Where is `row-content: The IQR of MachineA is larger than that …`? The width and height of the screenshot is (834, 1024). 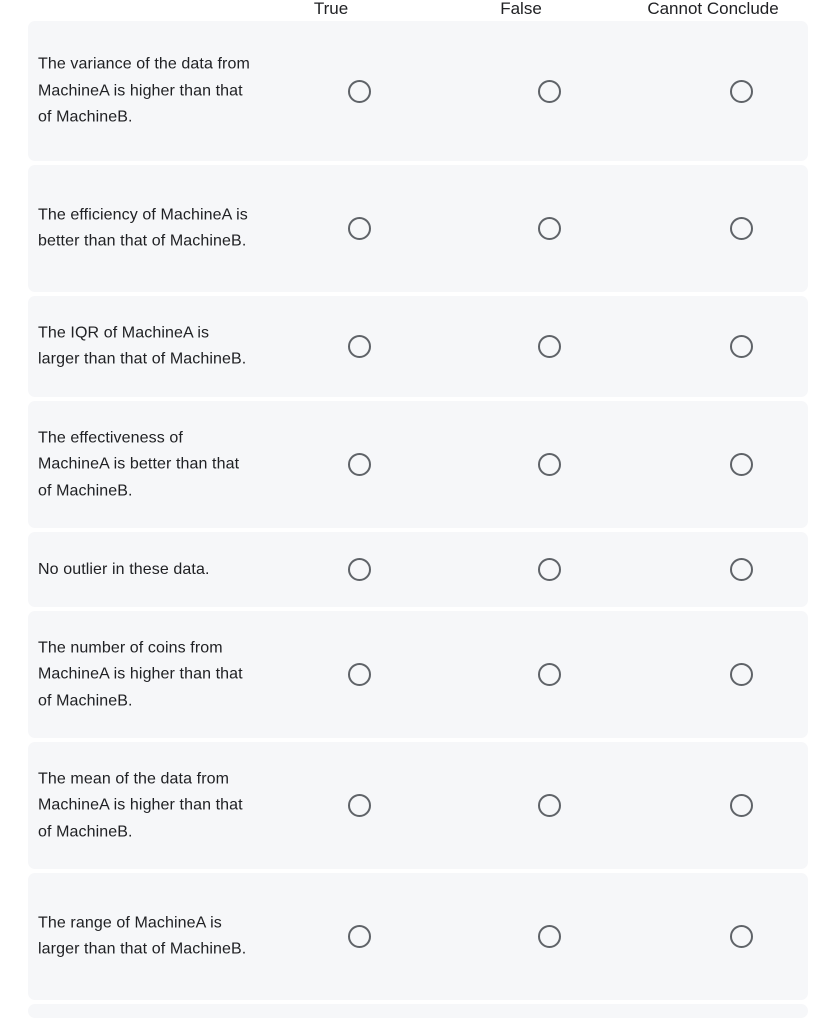
row-content: The IQR of MachineA is larger than that … is located at coordinates (418, 346).